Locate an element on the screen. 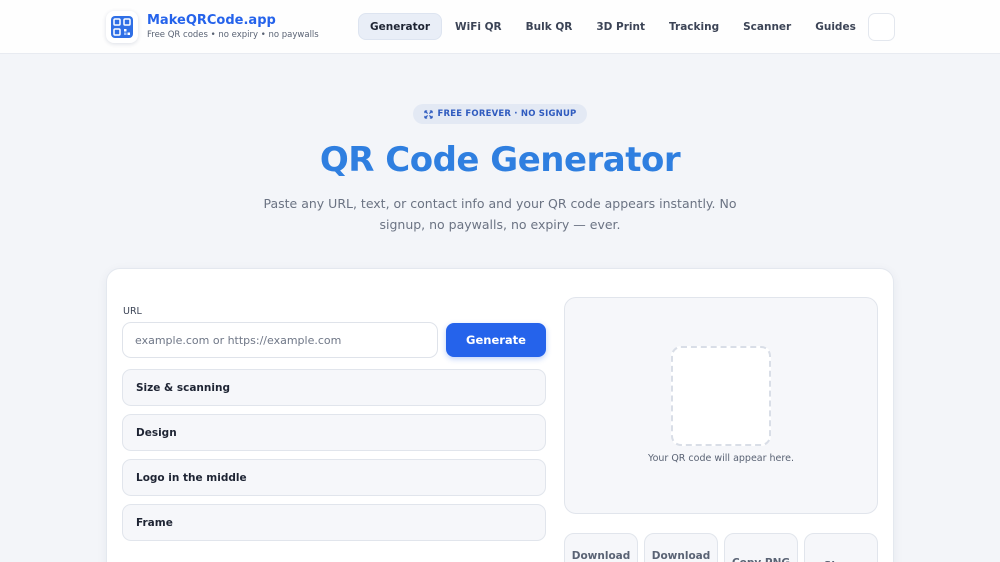 The height and width of the screenshot is (562, 1000). theme-toggle-button is located at coordinates (881, 27).